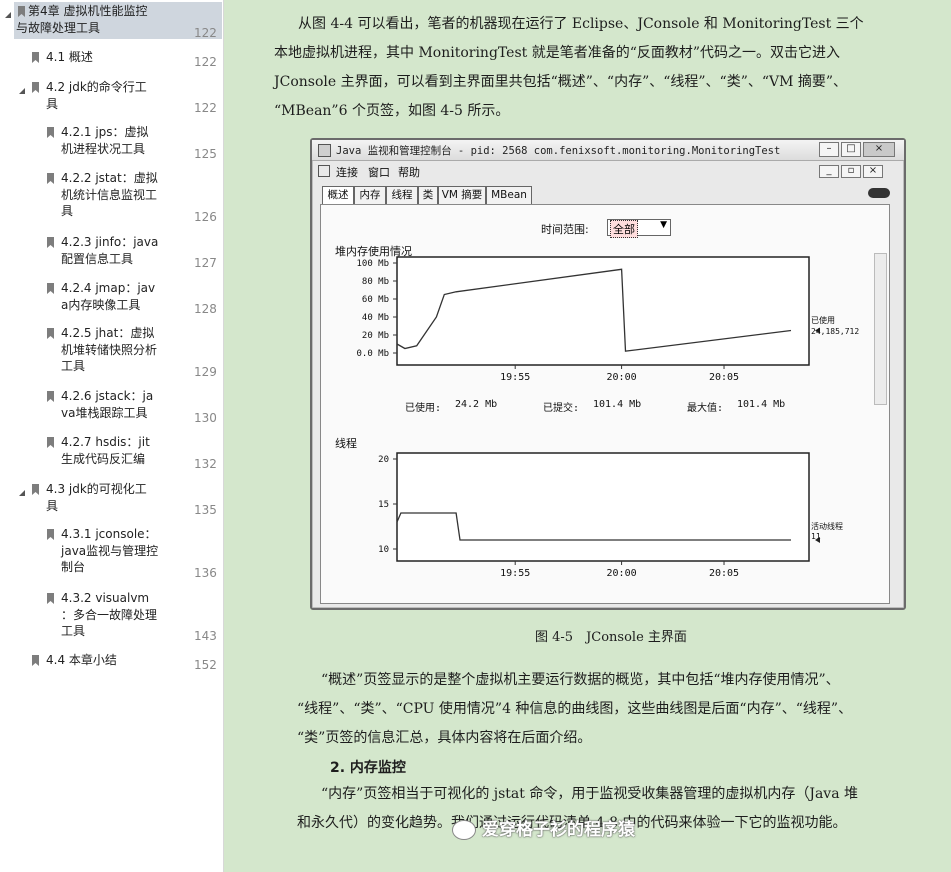  What do you see at coordinates (444, 738) in the screenshot?
I see `text-line: “类”页签的信息汇总，具体内容将在后面介绍。` at bounding box center [444, 738].